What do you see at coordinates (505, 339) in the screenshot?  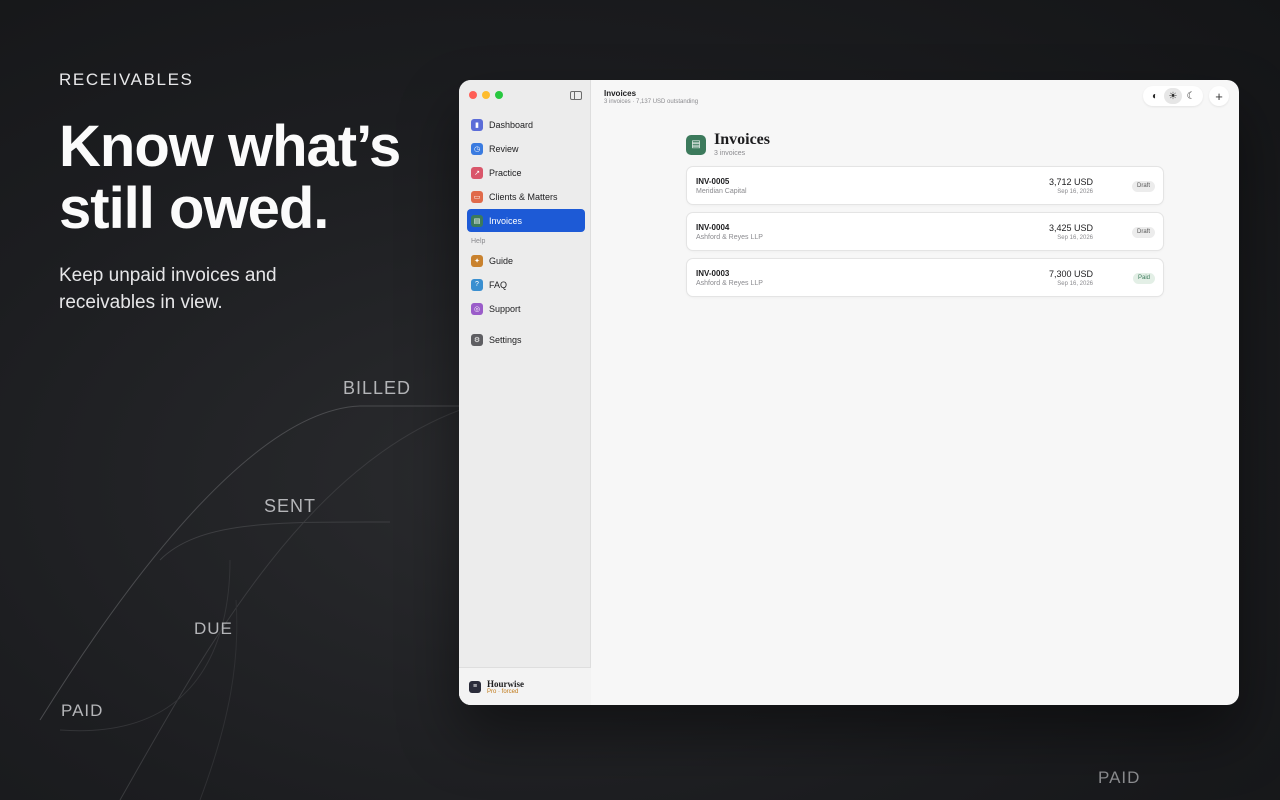 I see `sidebar-item-label: Settings` at bounding box center [505, 339].